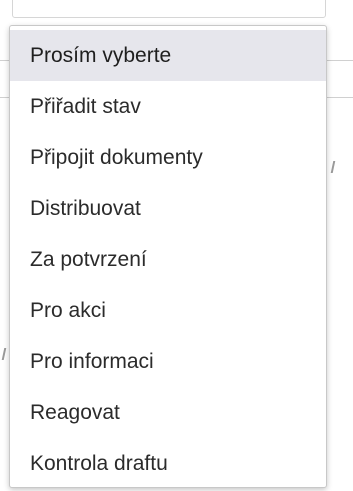  I want to click on option-reagovat: Reagovat, so click(168, 412).